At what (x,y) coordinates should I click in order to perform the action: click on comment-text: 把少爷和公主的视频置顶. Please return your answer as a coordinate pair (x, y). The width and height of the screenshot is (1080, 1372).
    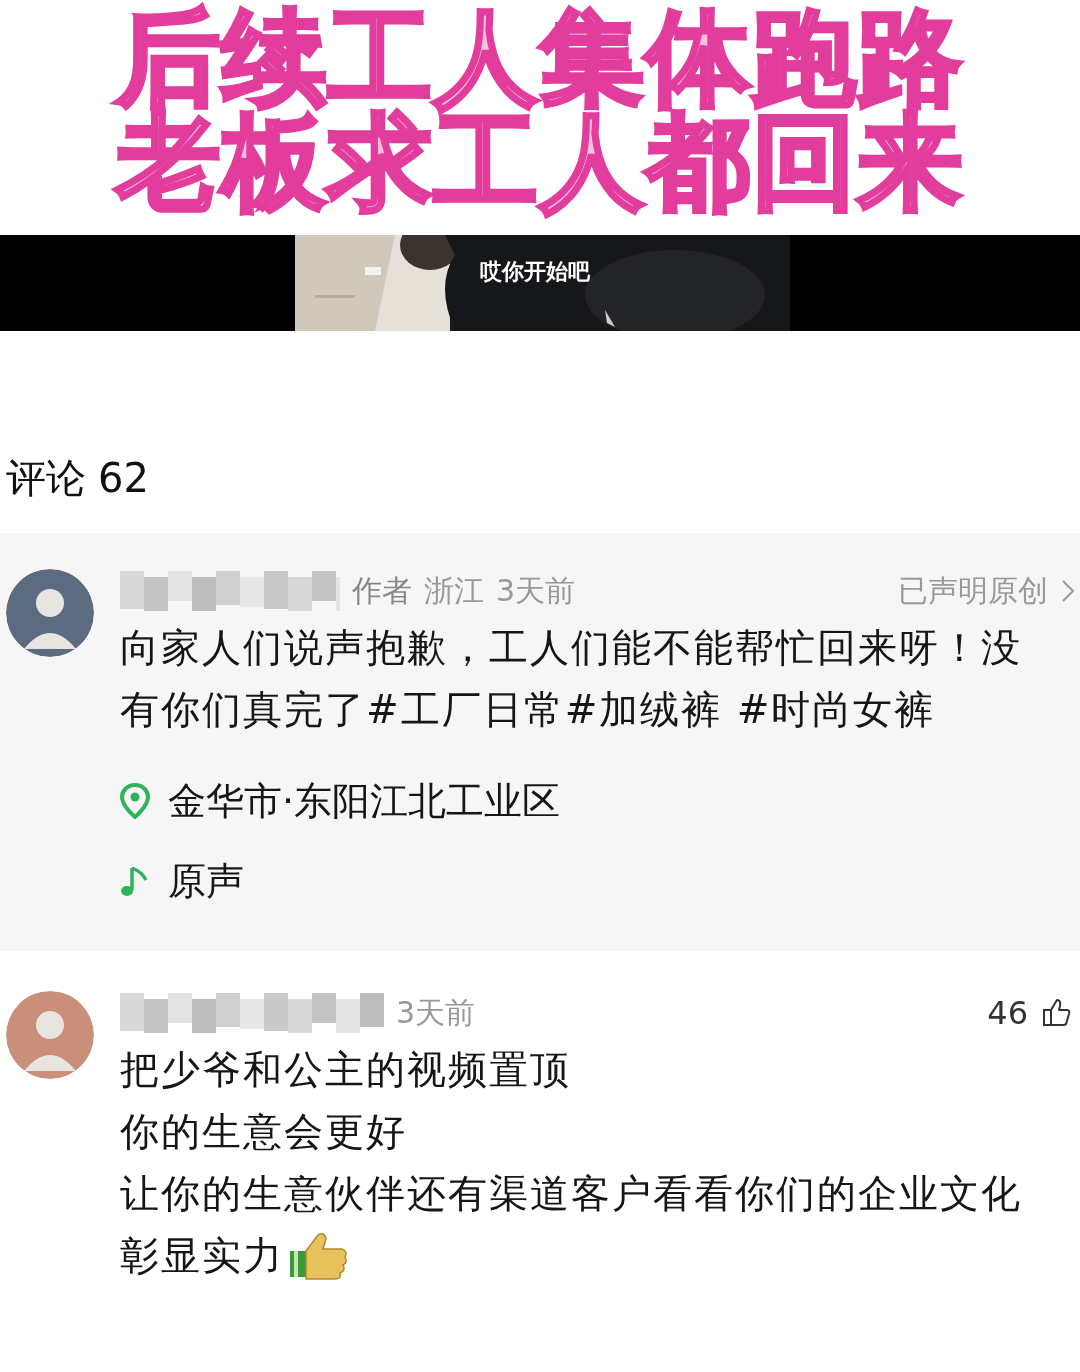
    Looking at the image, I should click on (346, 1070).